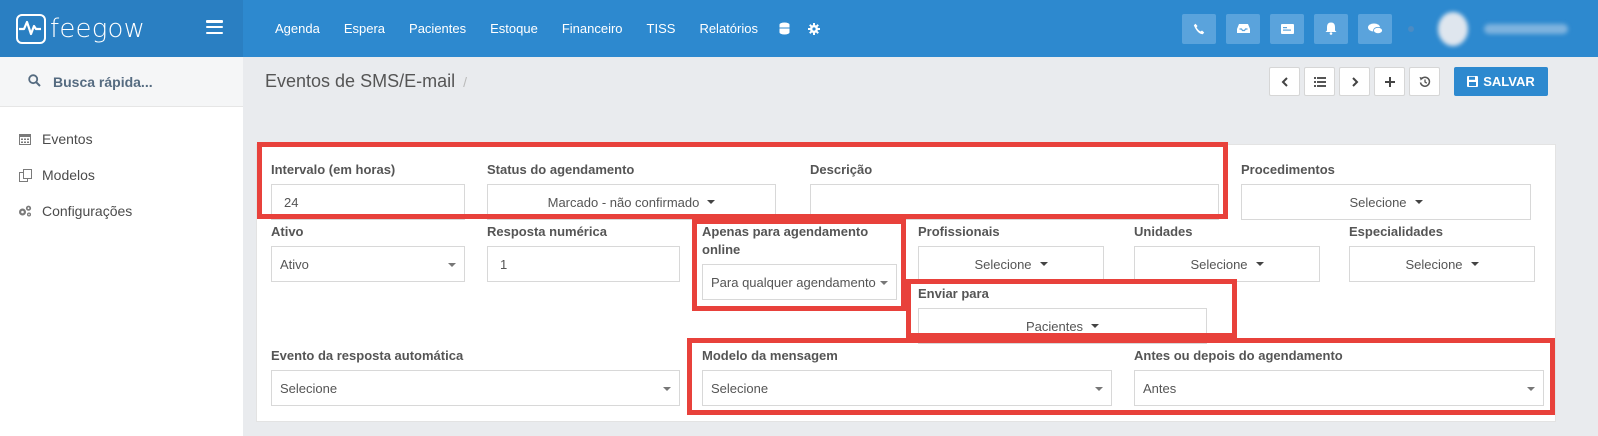 This screenshot has width=1598, height=436. Describe the element at coordinates (25, 211) in the screenshot. I see `cogs-icon` at that location.